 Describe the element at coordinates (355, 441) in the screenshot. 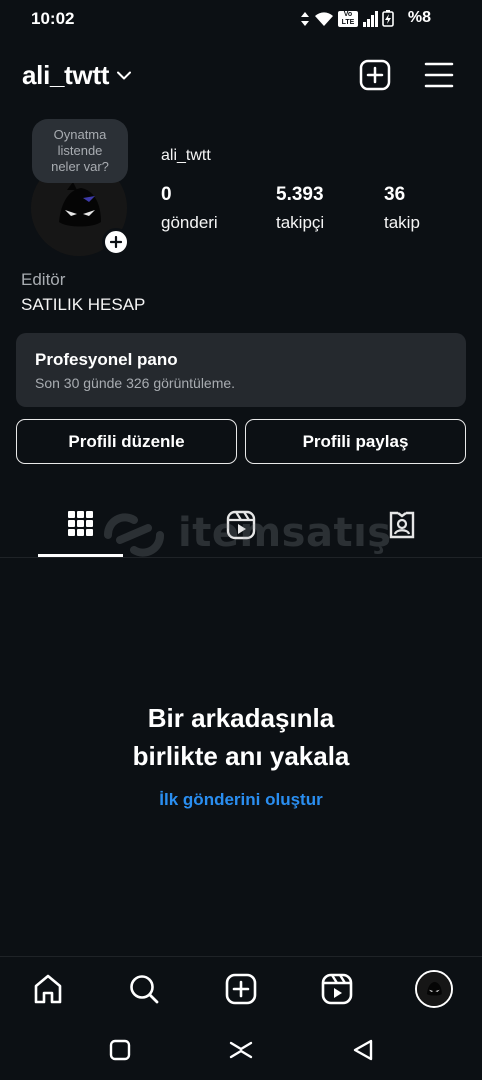

I see `share-profile-button: Profili paylaş` at that location.